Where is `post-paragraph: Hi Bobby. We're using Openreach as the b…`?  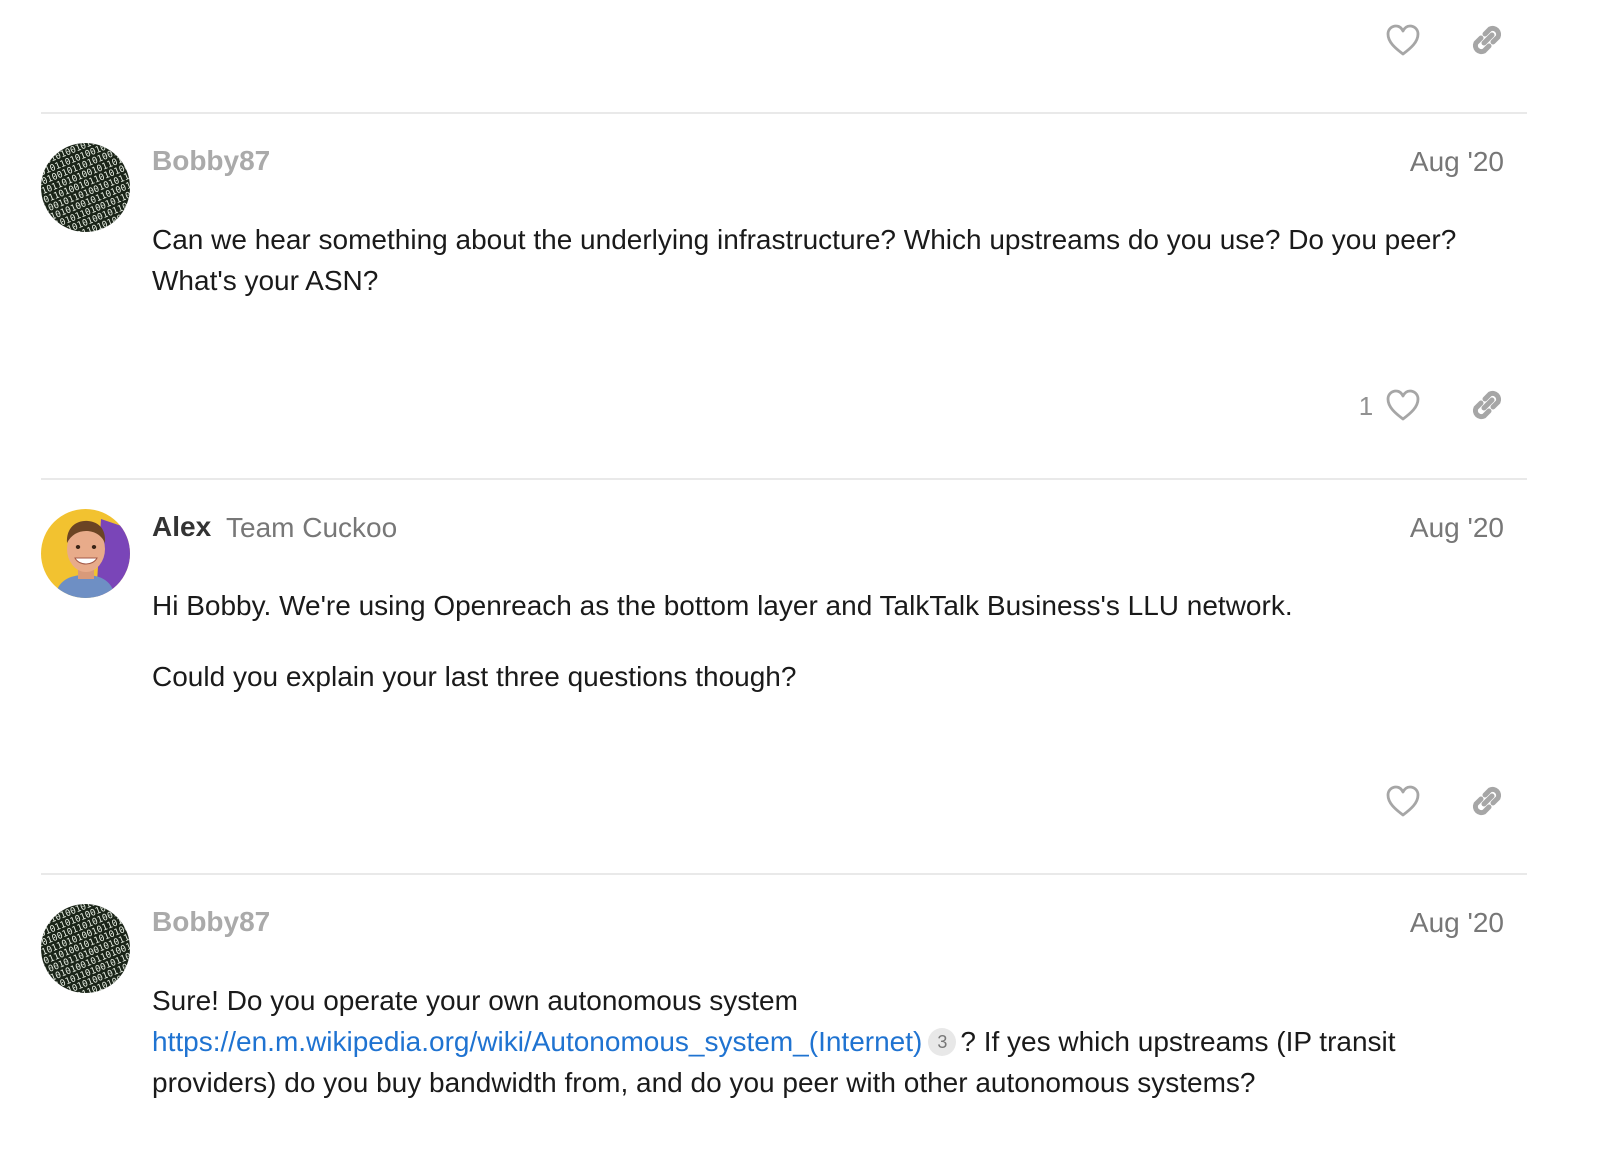 post-paragraph: Hi Bobby. We're using Openreach as the b… is located at coordinates (722, 605).